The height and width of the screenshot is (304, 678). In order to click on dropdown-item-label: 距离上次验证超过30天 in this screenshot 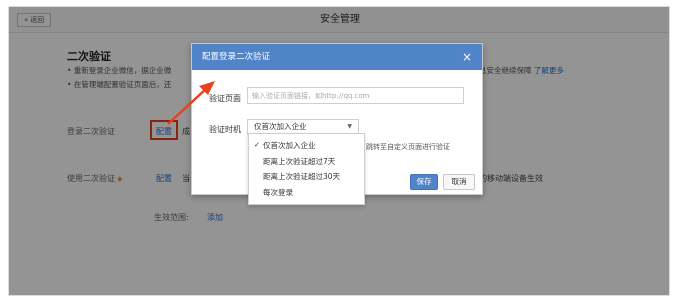, I will do `click(302, 176)`.